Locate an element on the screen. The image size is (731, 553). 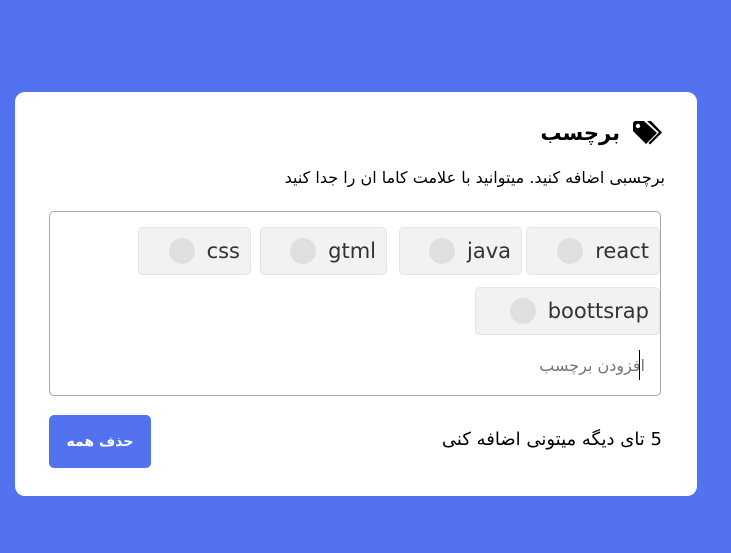
tag-chip: gtml is located at coordinates (323, 251).